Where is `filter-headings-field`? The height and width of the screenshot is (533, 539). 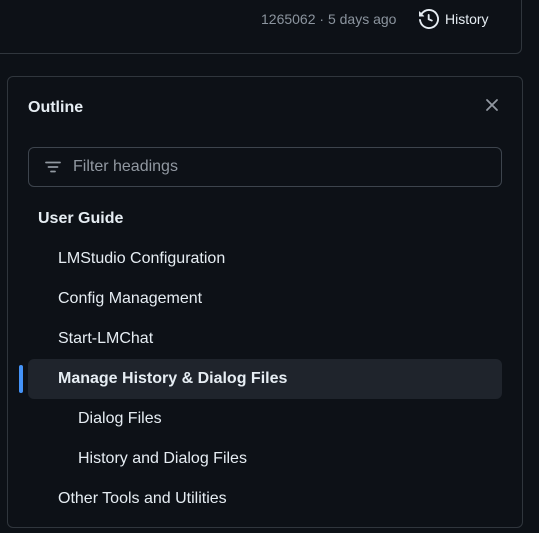
filter-headings-field is located at coordinates (265, 167).